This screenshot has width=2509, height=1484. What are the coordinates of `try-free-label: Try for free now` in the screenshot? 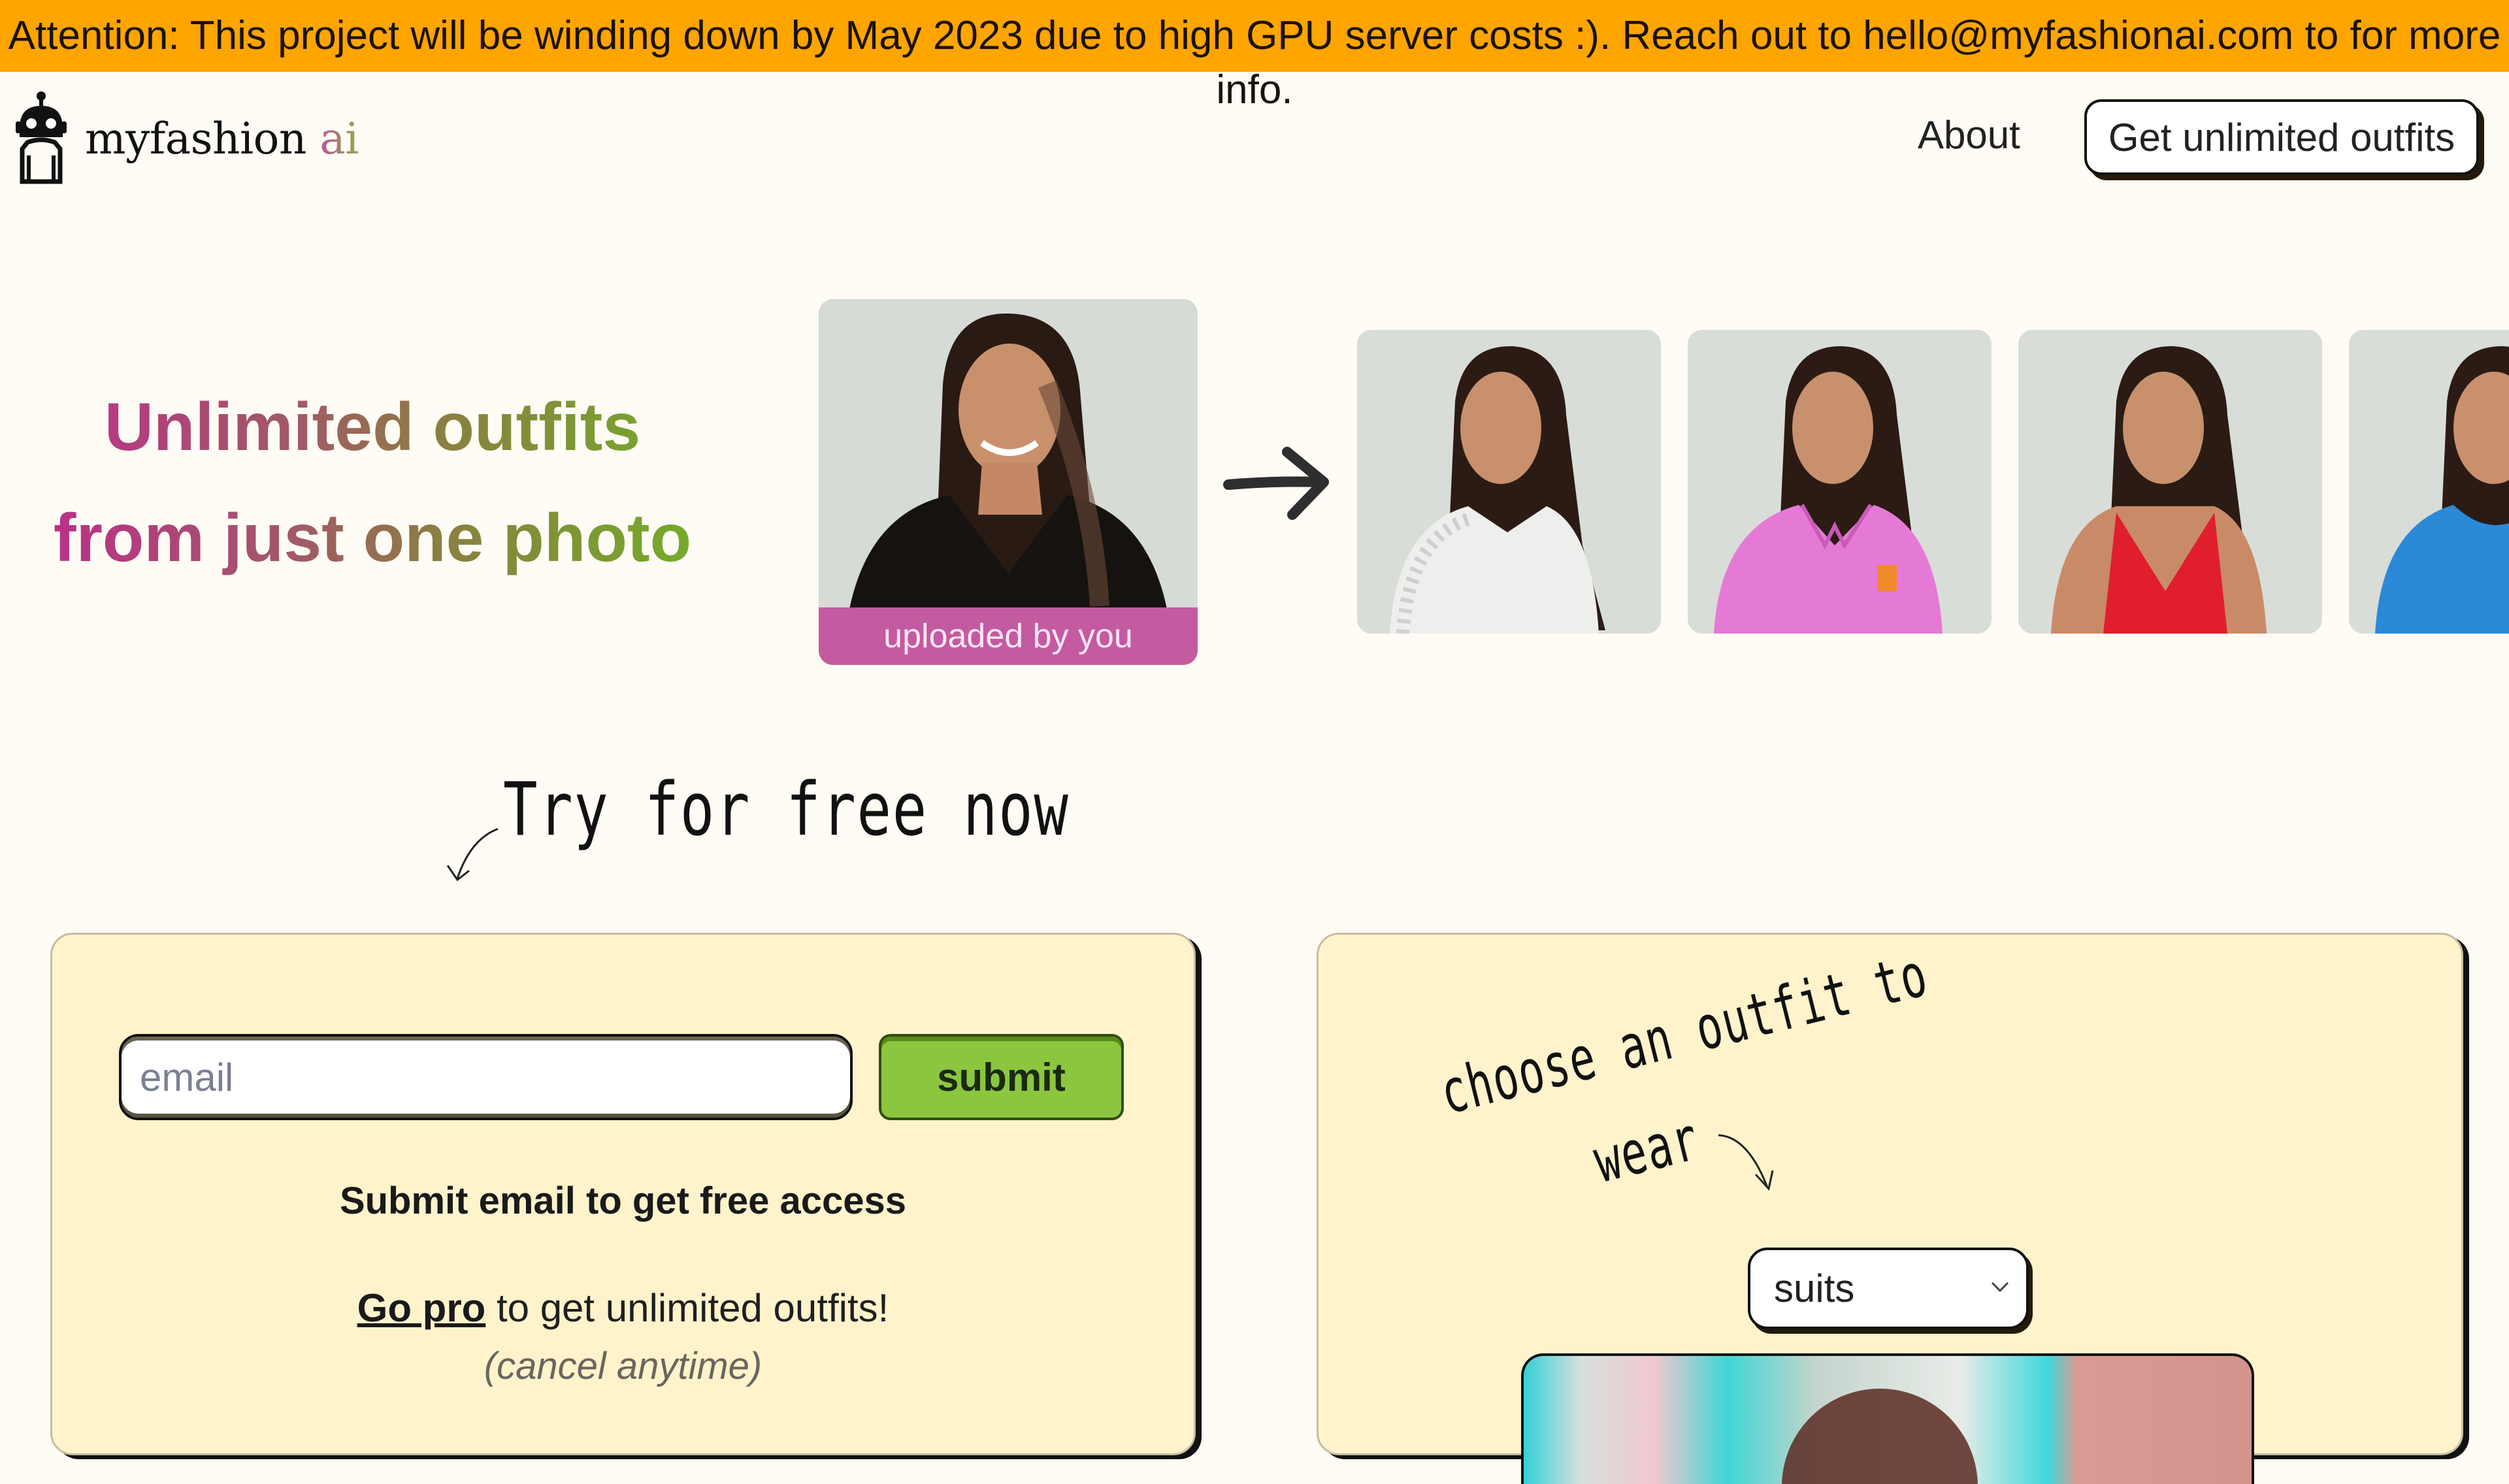 It's located at (786, 809).